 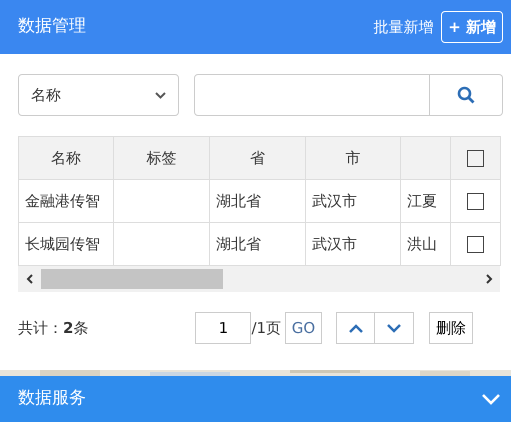 I want to click on horizontal-scrollbar, so click(x=259, y=279).